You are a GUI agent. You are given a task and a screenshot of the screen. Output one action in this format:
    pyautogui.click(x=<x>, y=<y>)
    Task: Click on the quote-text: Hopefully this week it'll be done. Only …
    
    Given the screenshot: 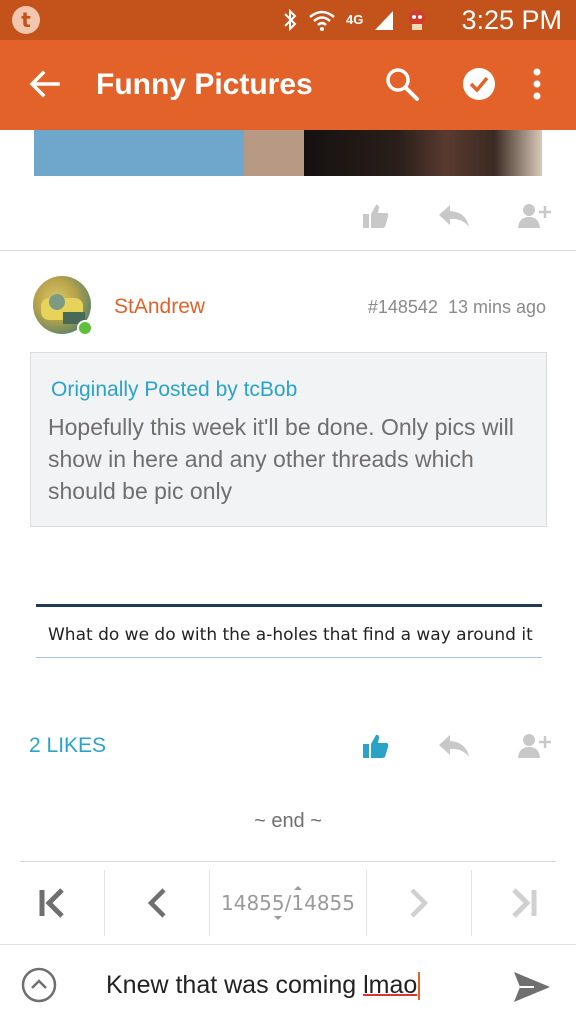 What is the action you would take?
    pyautogui.click(x=281, y=459)
    